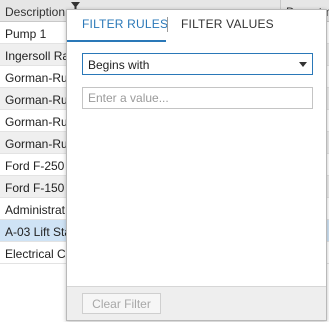 This screenshot has height=322, width=329. What do you see at coordinates (35, 12) in the screenshot?
I see `column-header-label: Description` at bounding box center [35, 12].